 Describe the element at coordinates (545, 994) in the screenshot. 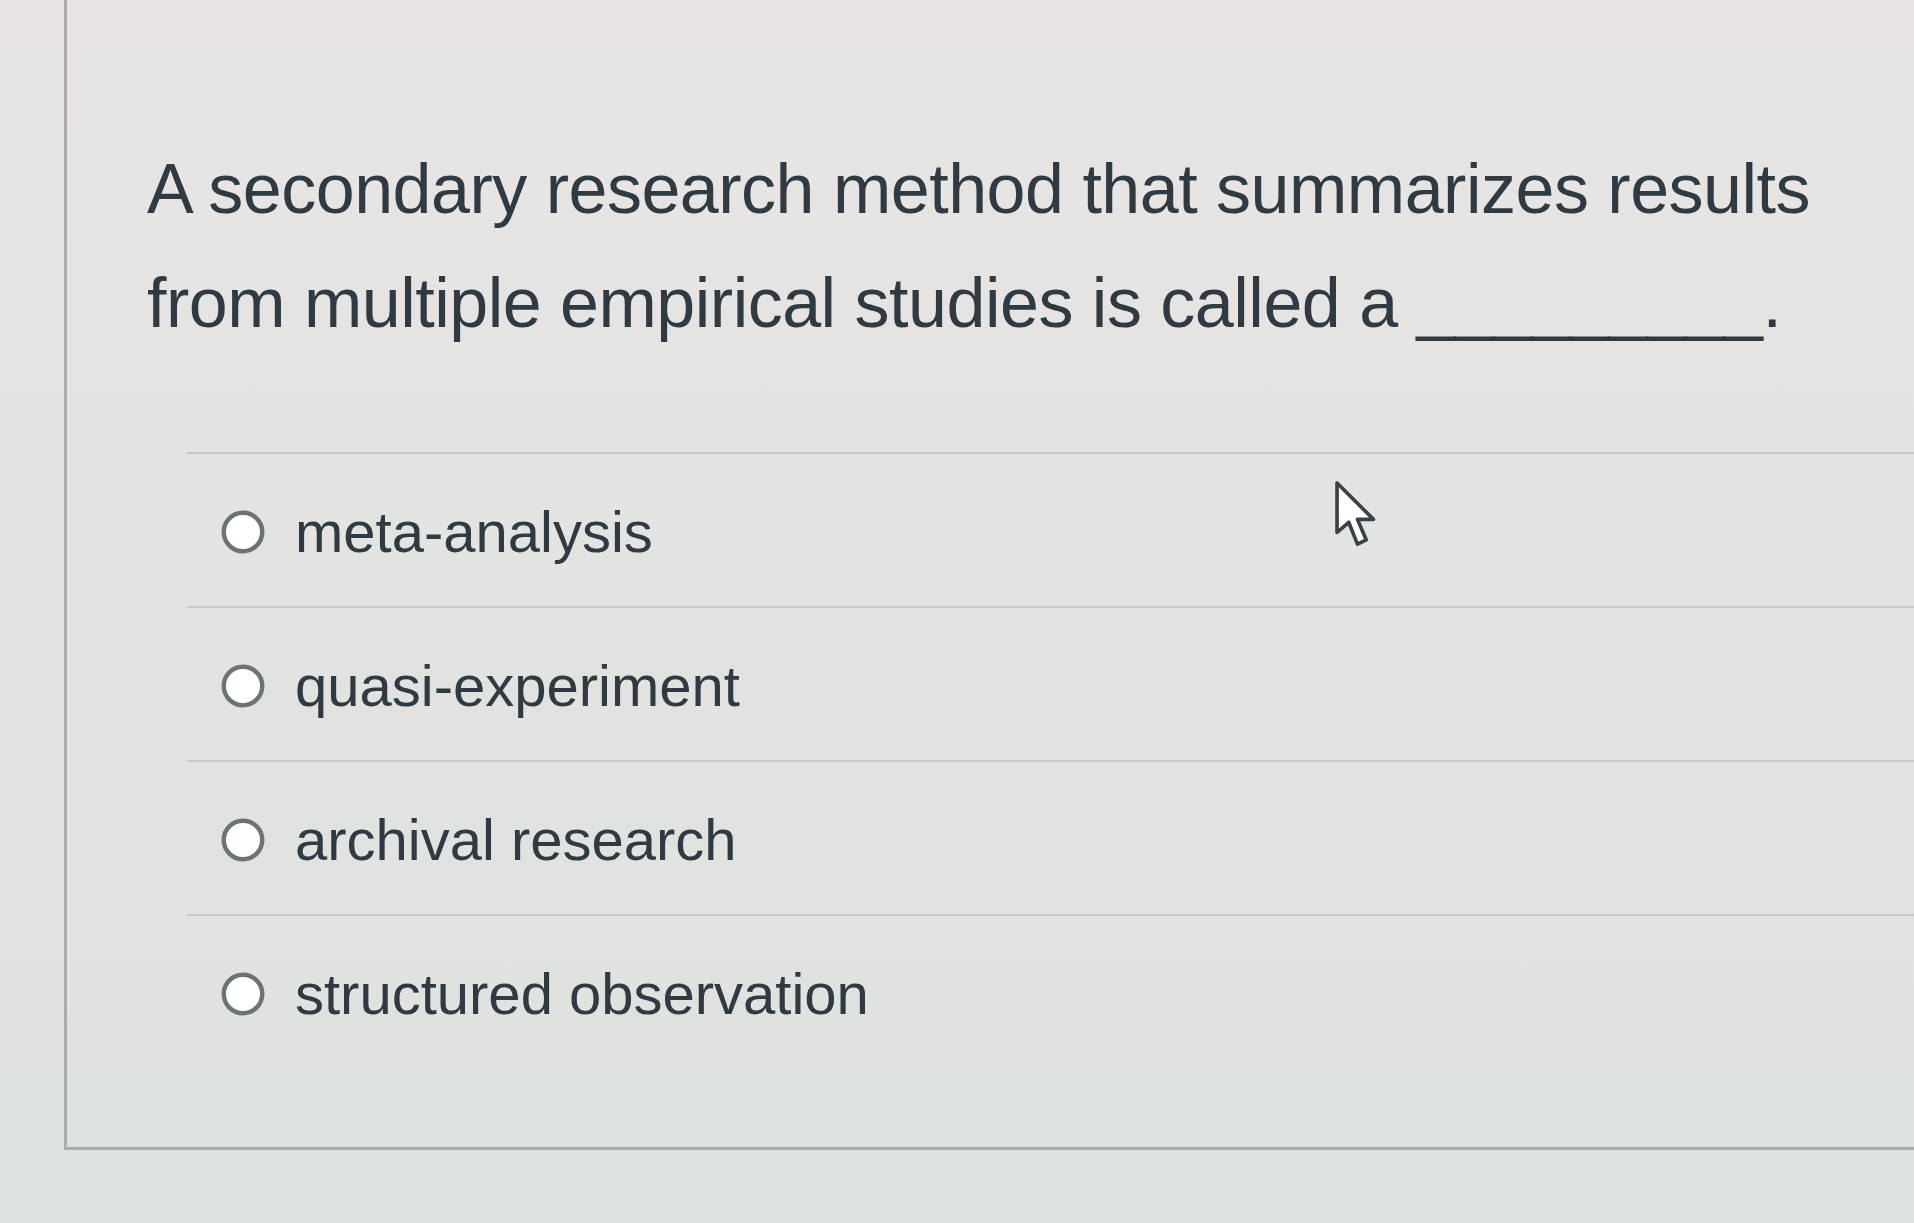

I see `answer-option: structured observation` at that location.